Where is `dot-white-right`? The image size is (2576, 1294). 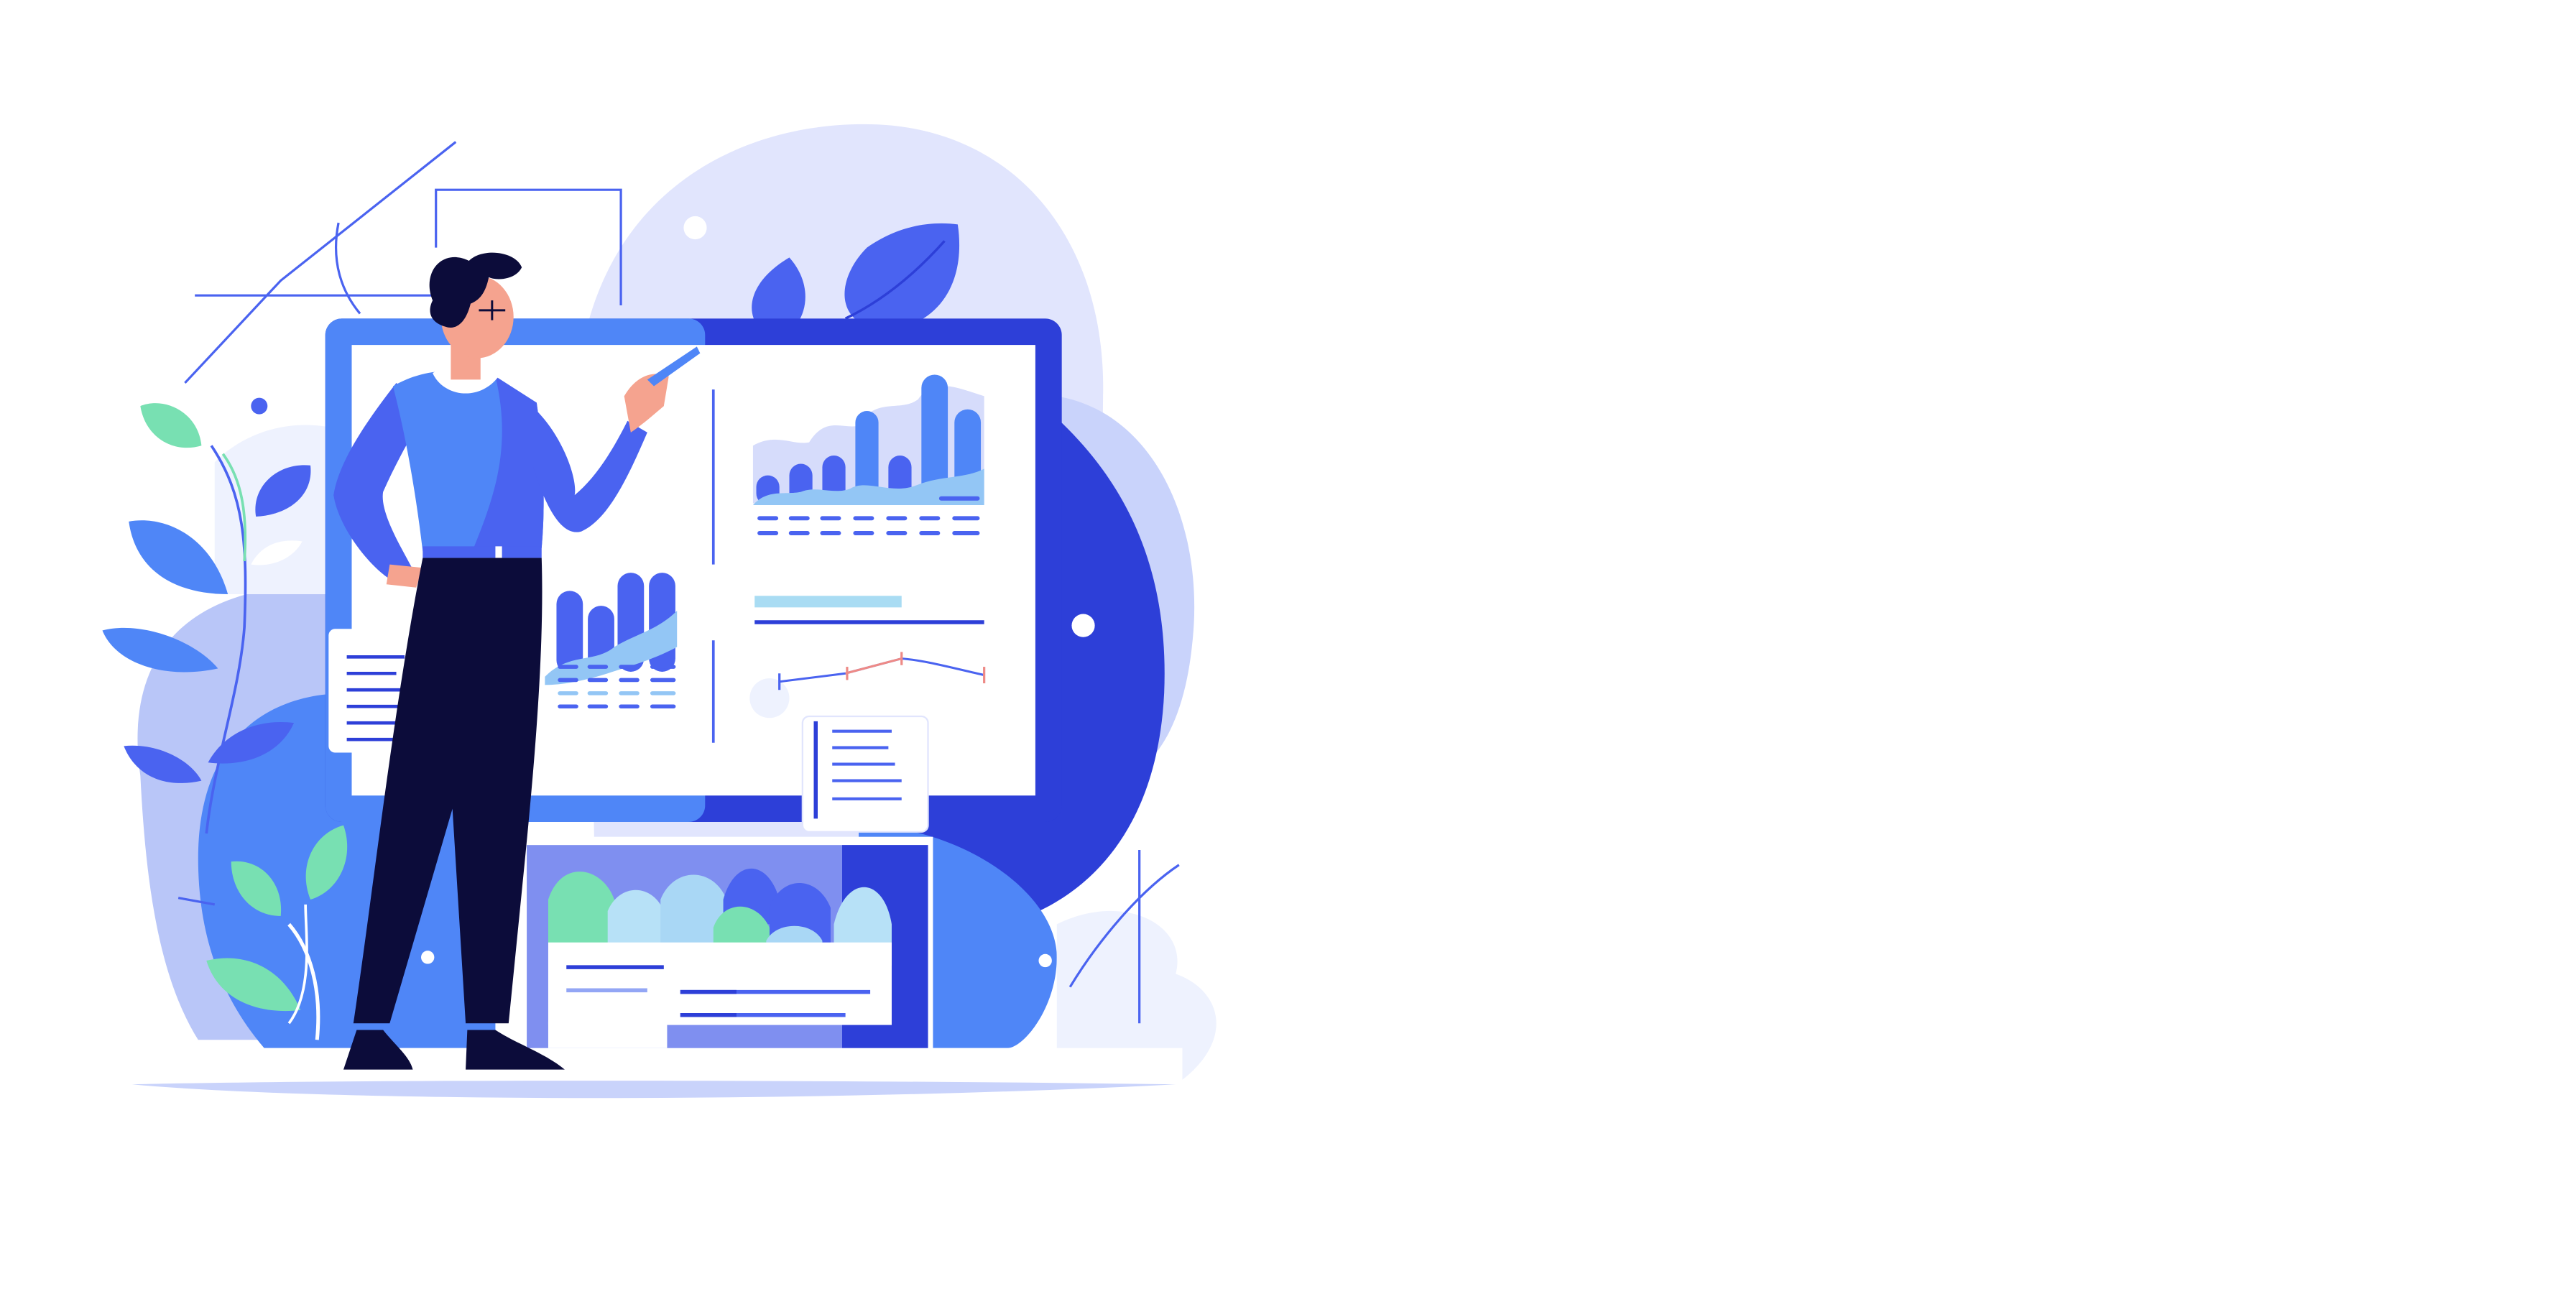 dot-white-right is located at coordinates (1083, 625).